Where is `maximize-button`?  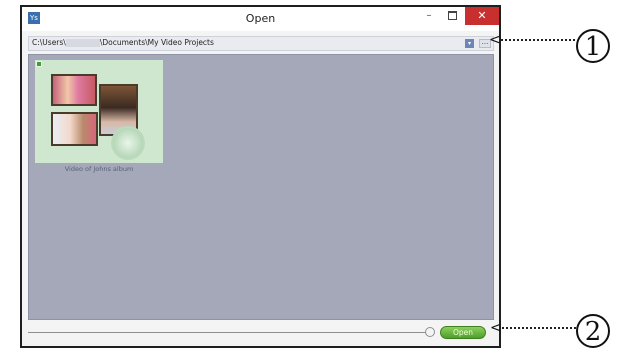
maximize-button is located at coordinates (452, 16).